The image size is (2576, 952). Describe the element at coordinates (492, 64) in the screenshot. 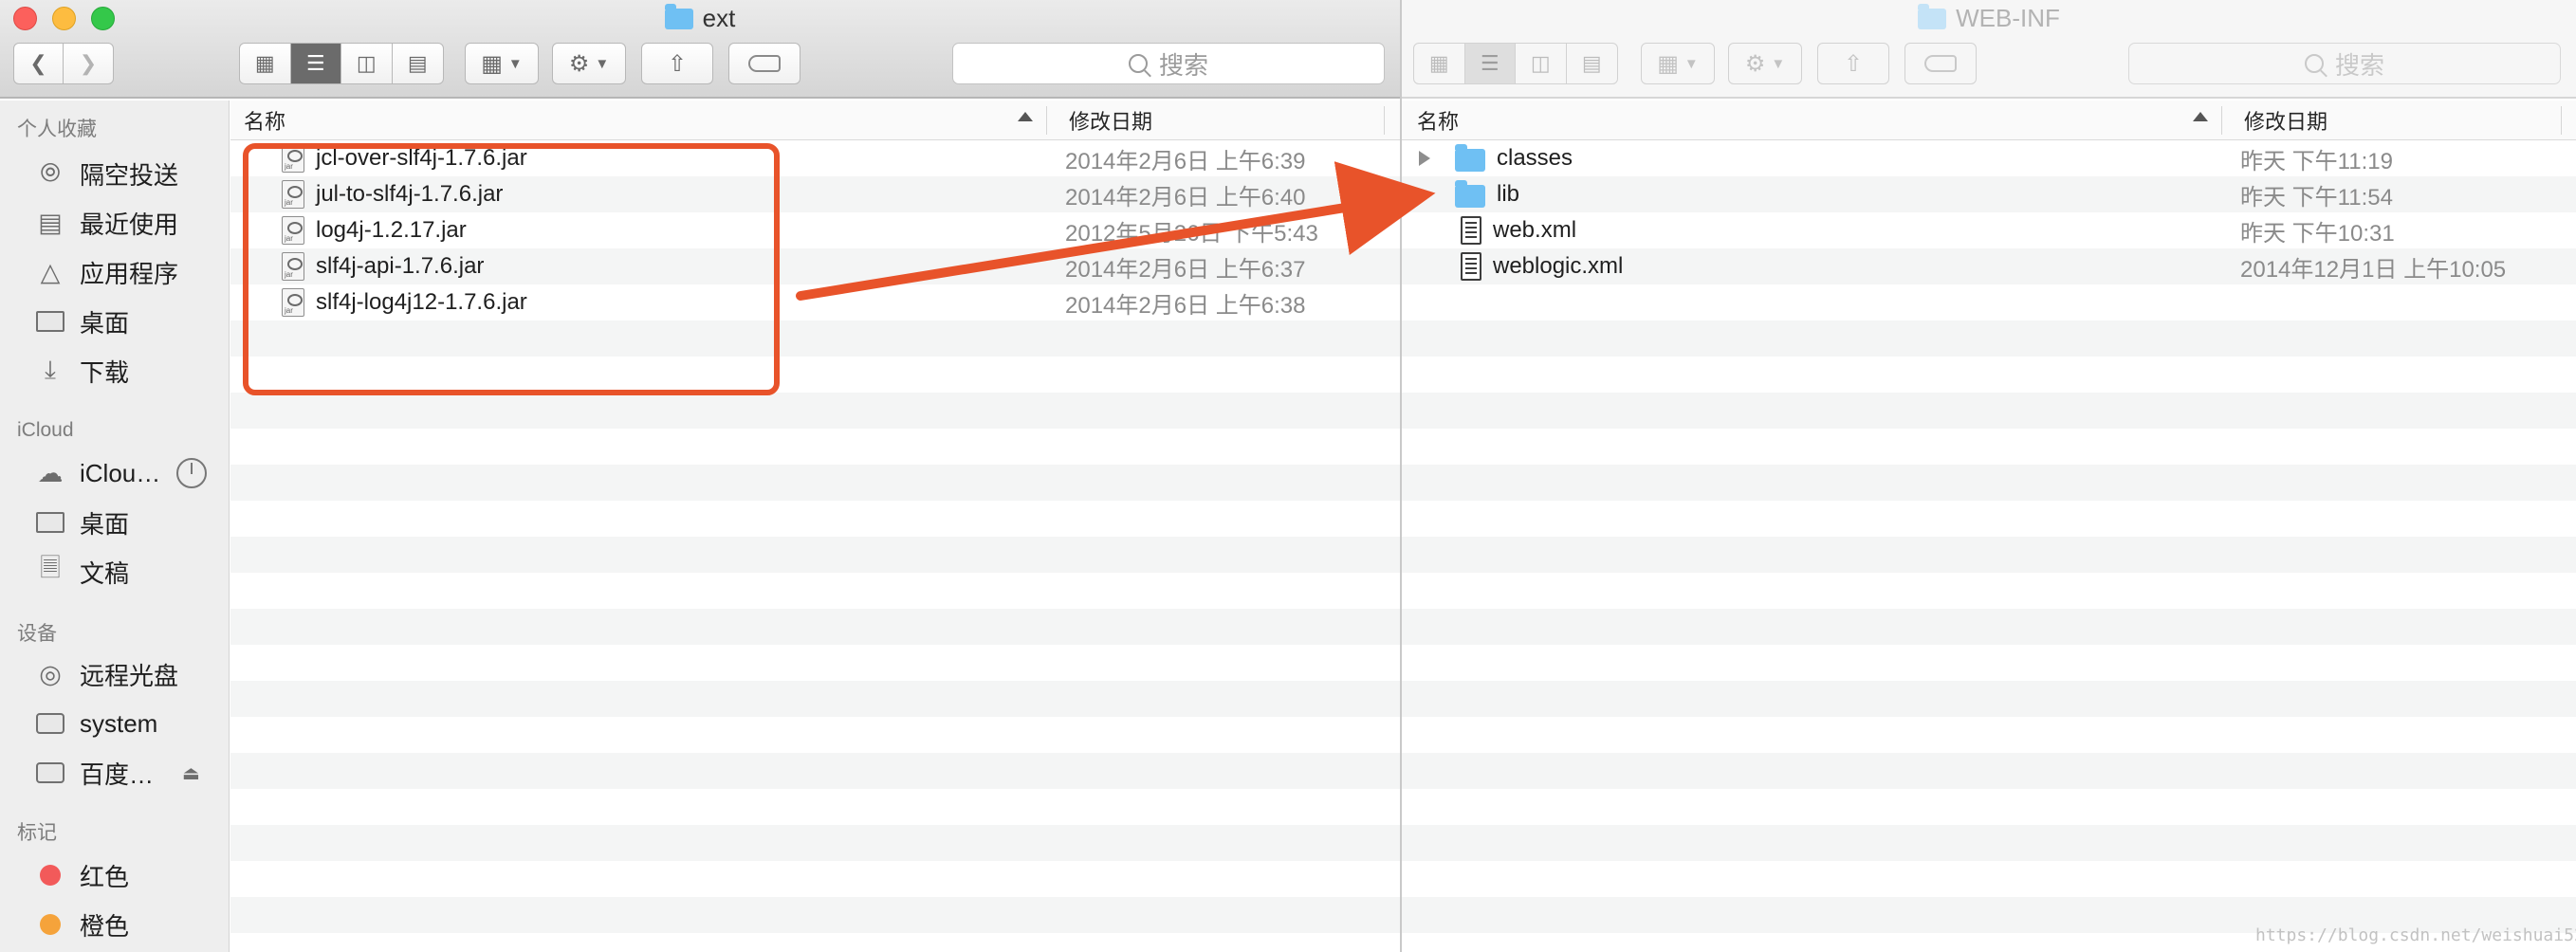

I see `group-grid-icon: ▦` at that location.